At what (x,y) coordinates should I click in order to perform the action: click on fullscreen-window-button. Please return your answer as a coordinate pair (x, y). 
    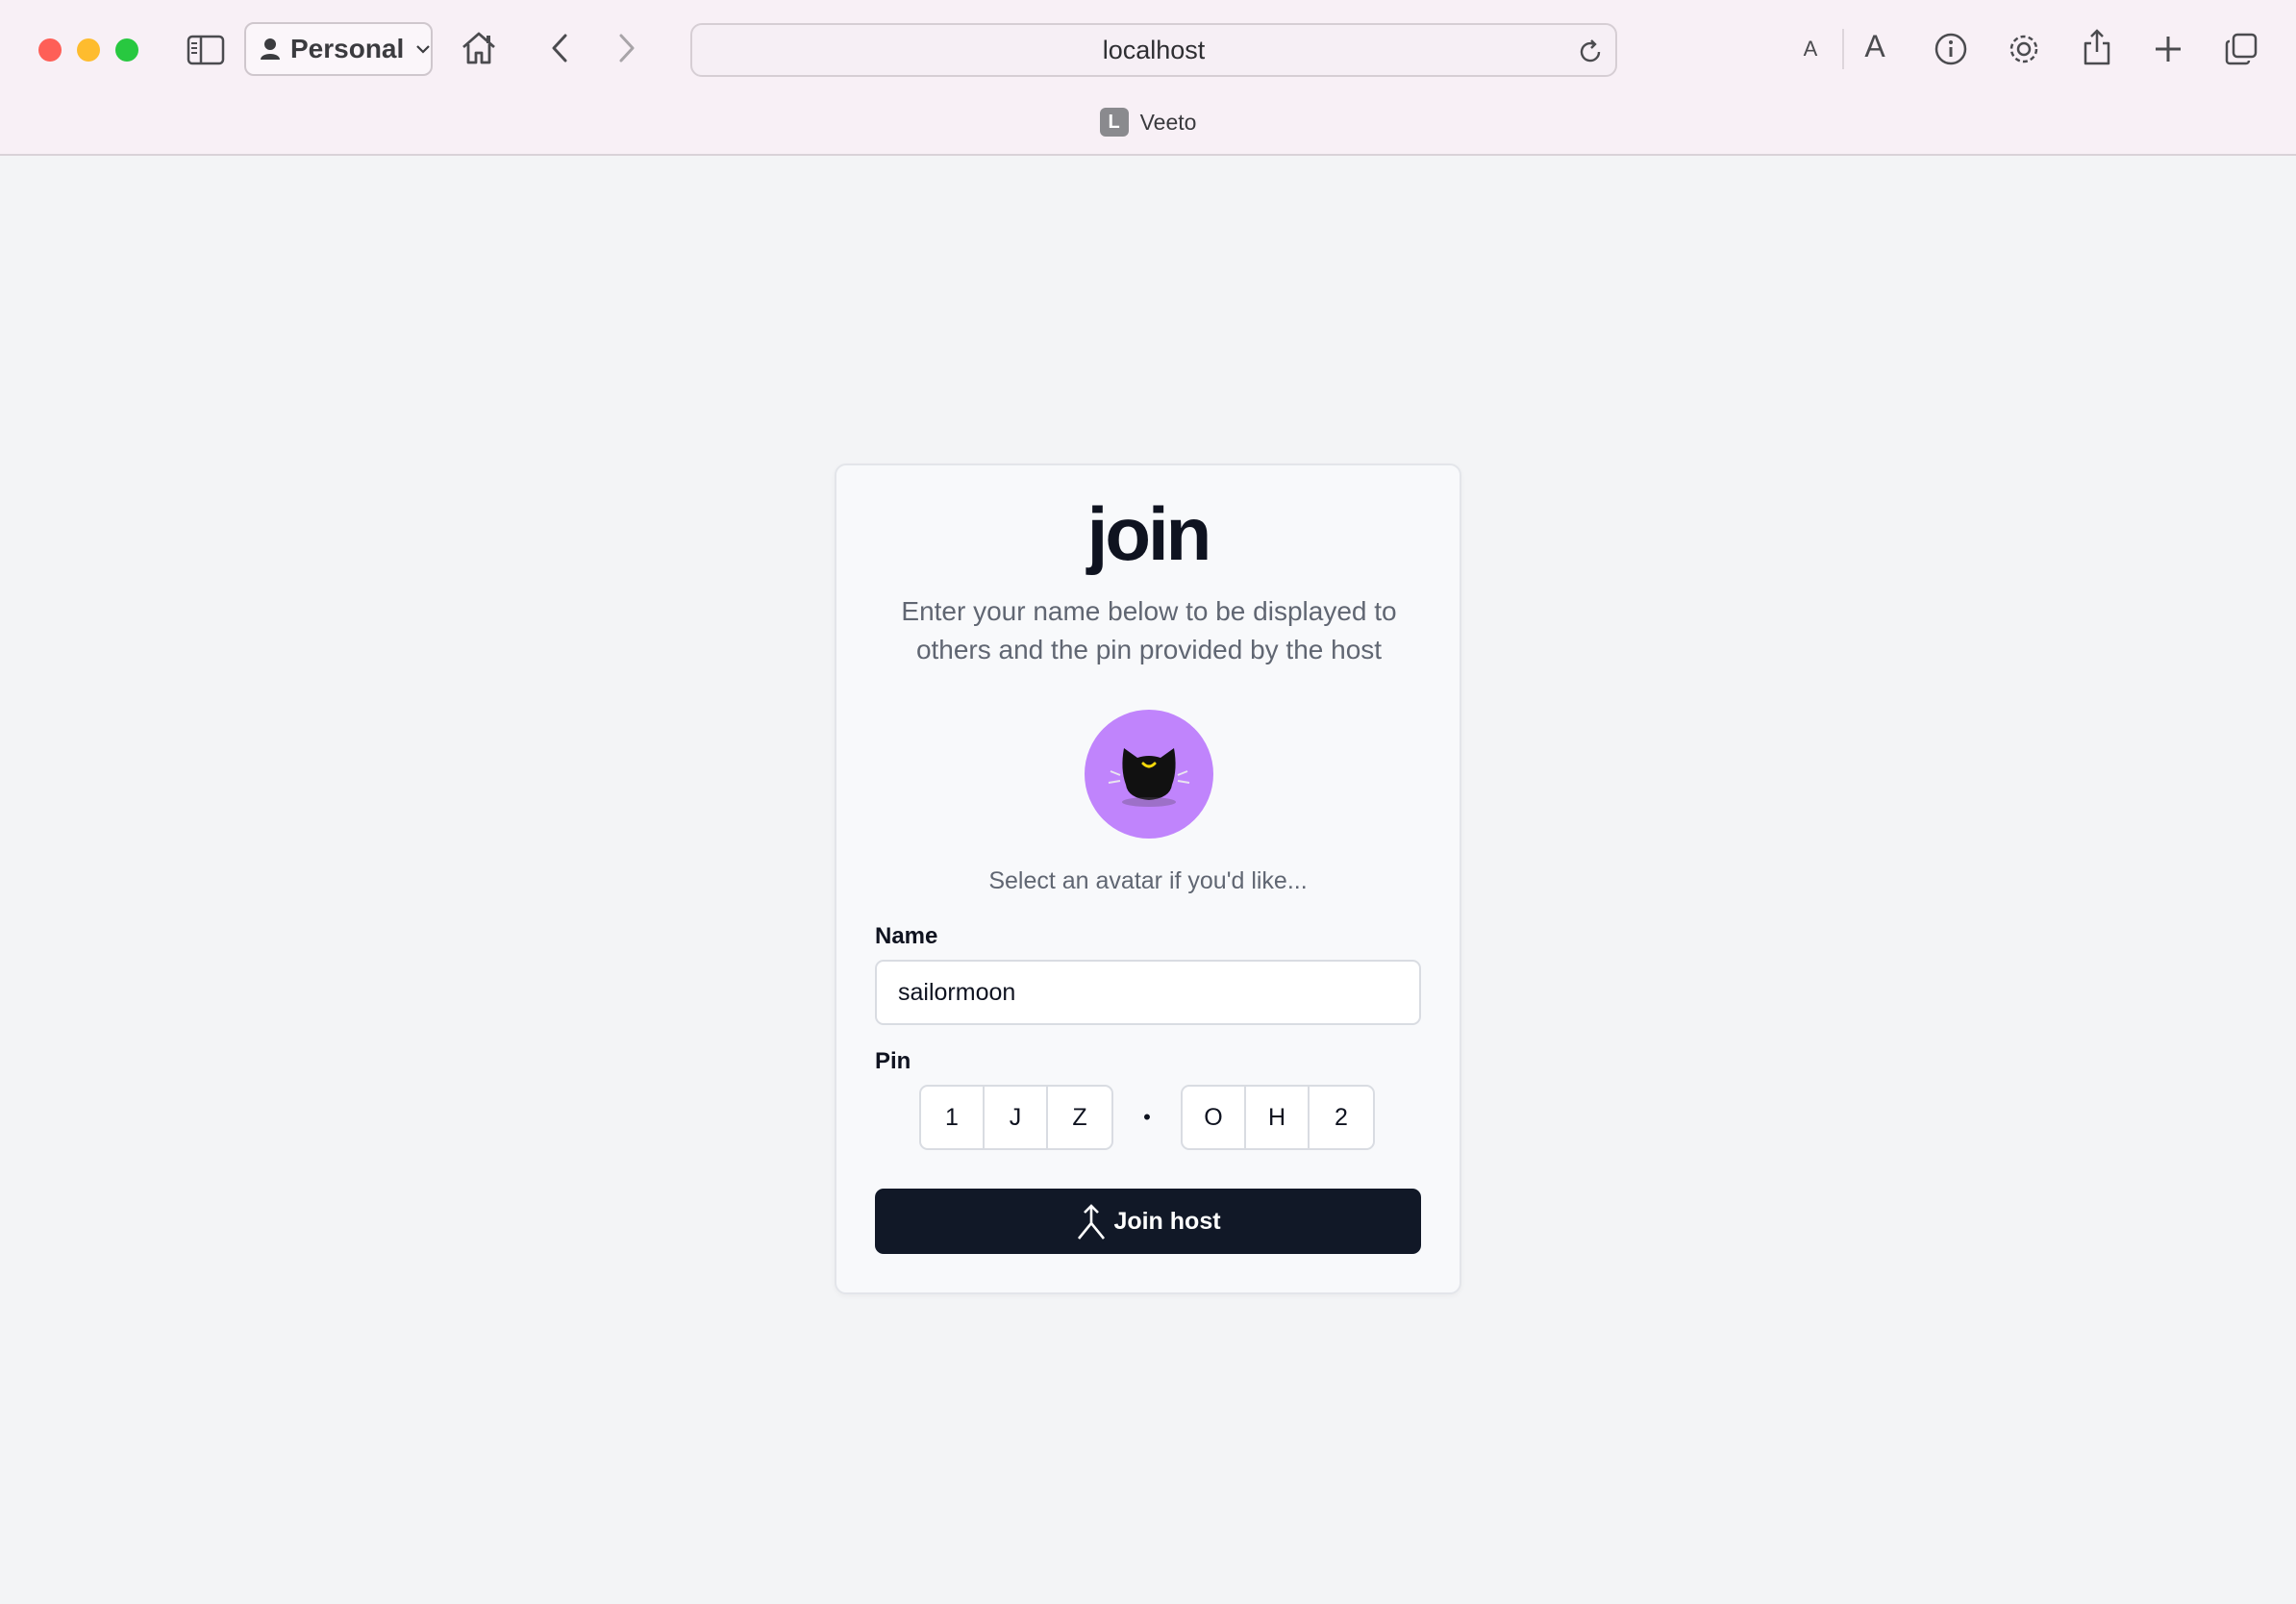
    Looking at the image, I should click on (126, 50).